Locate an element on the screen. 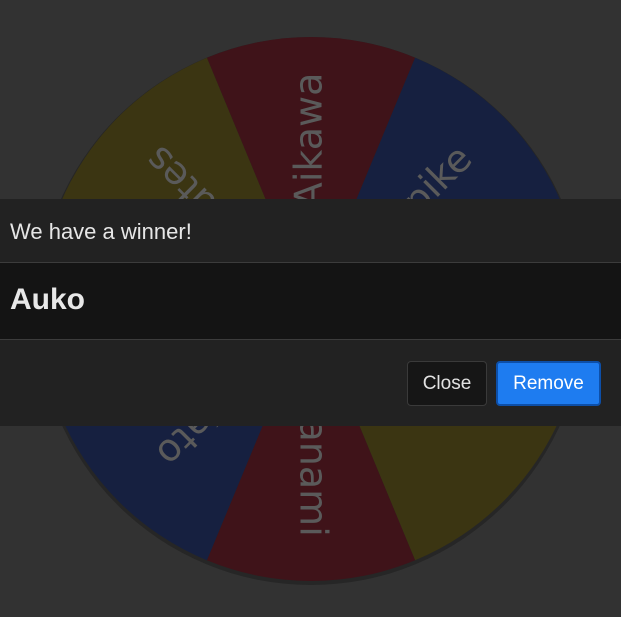 The height and width of the screenshot is (617, 621). modal-body: Auko is located at coordinates (310, 301).